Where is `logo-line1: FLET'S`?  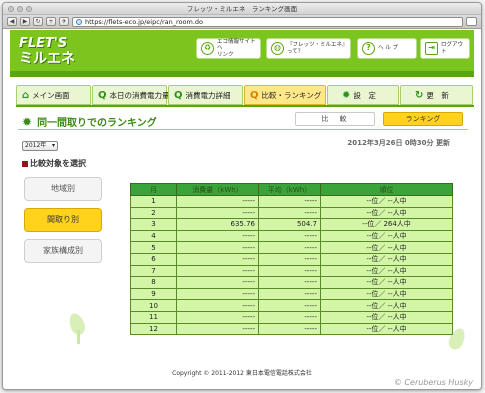
logo-line1: FLET'S is located at coordinates (43, 43).